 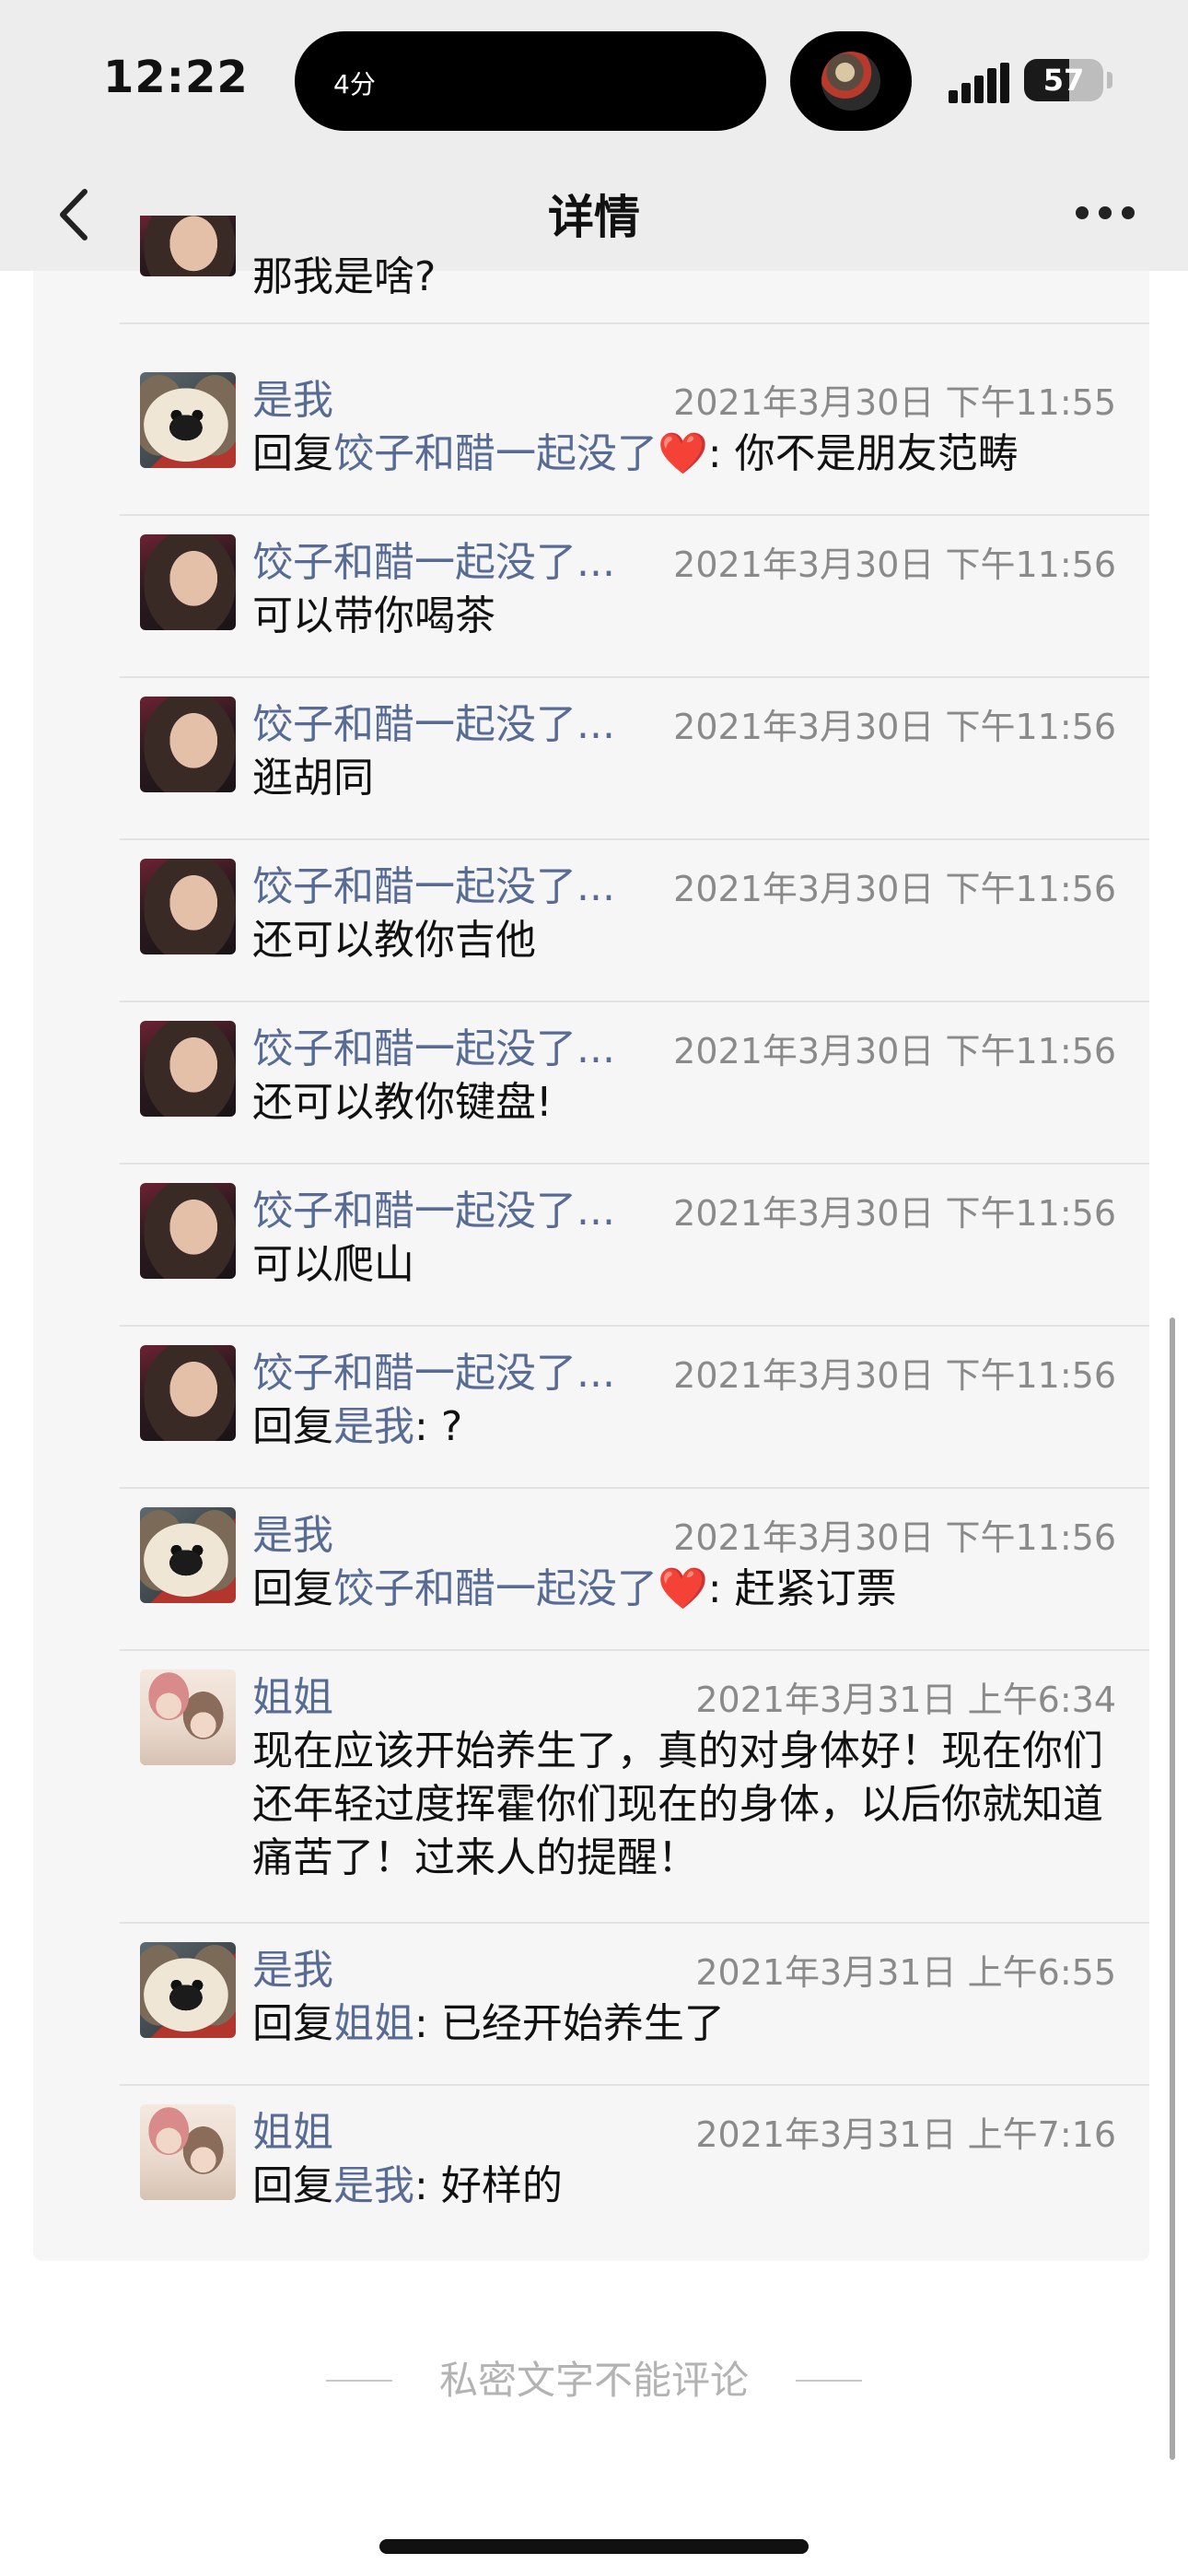 I want to click on comment-body: 赶紧订票, so click(x=809, y=1588).